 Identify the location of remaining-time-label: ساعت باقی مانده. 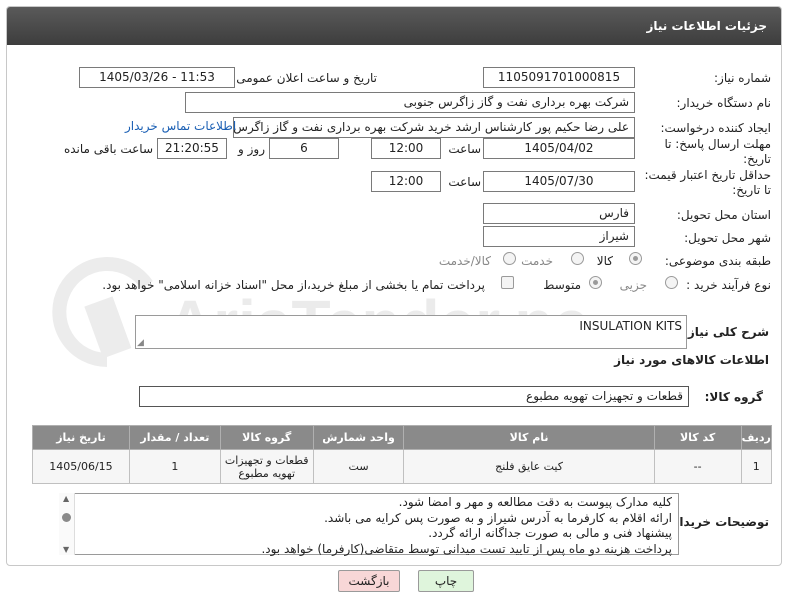
(108, 149).